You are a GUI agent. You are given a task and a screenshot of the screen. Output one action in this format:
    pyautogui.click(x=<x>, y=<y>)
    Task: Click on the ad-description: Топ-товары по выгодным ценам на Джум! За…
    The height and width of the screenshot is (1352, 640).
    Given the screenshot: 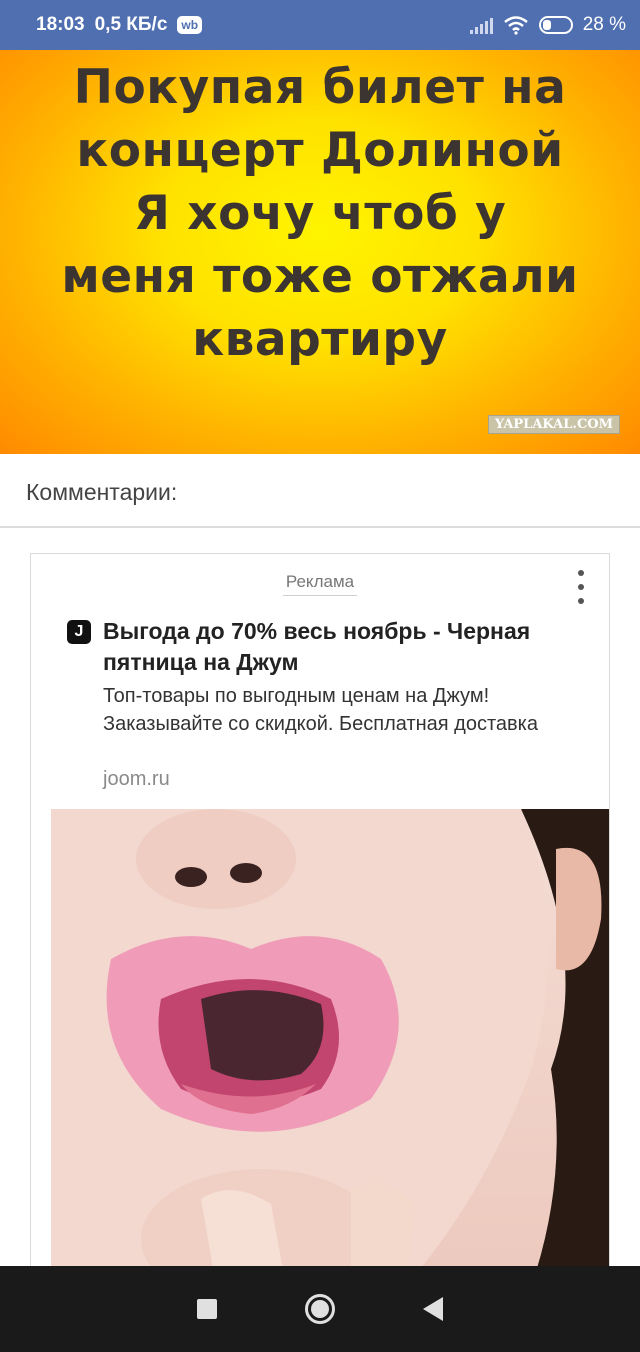 What is the action you would take?
    pyautogui.click(x=320, y=710)
    